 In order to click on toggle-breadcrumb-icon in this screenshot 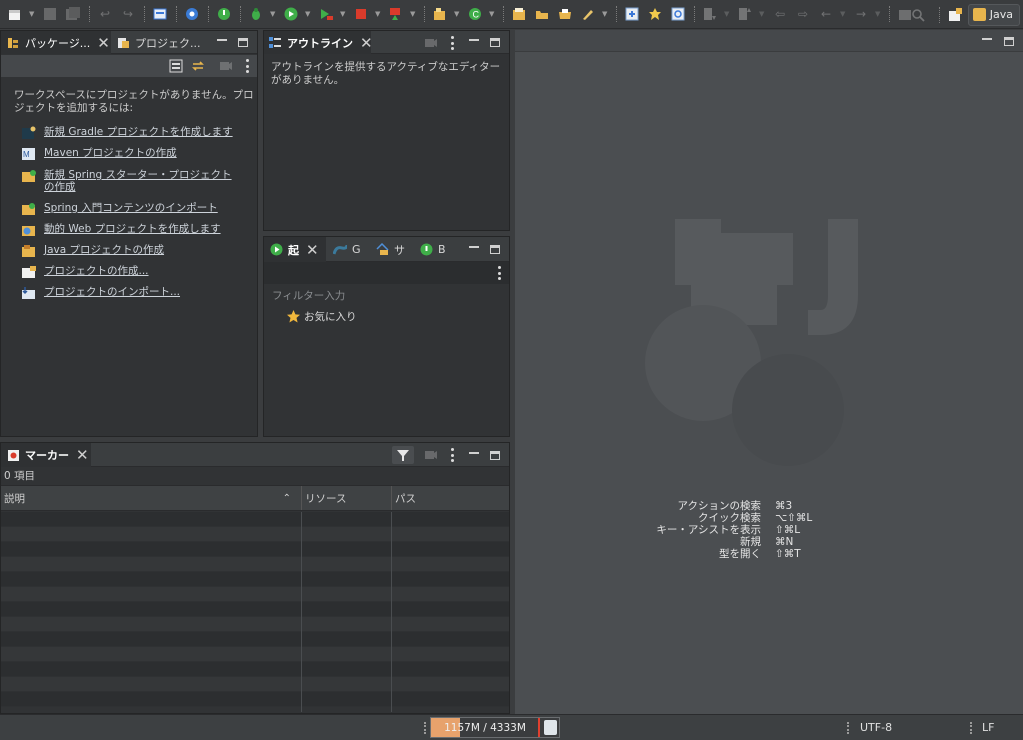, I will do `click(632, 14)`.